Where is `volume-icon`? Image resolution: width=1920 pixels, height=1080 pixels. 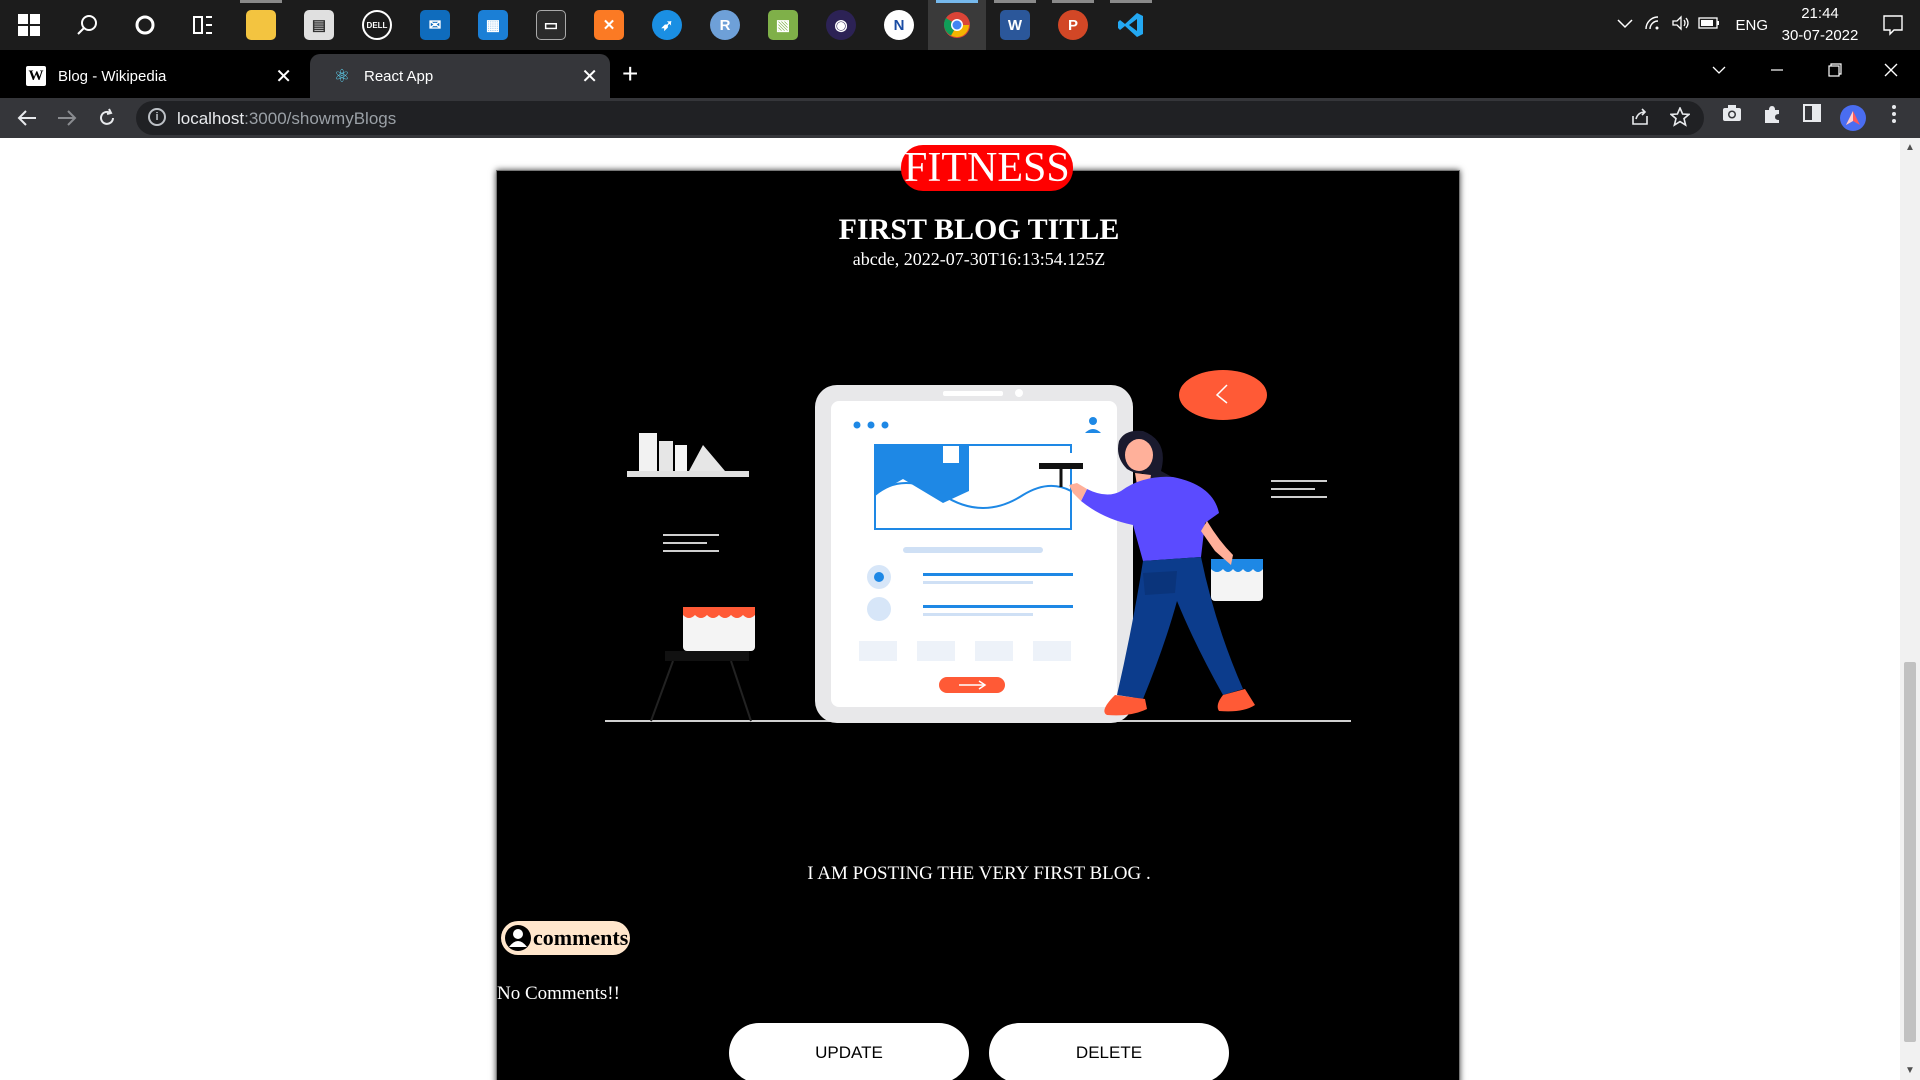 volume-icon is located at coordinates (1681, 25).